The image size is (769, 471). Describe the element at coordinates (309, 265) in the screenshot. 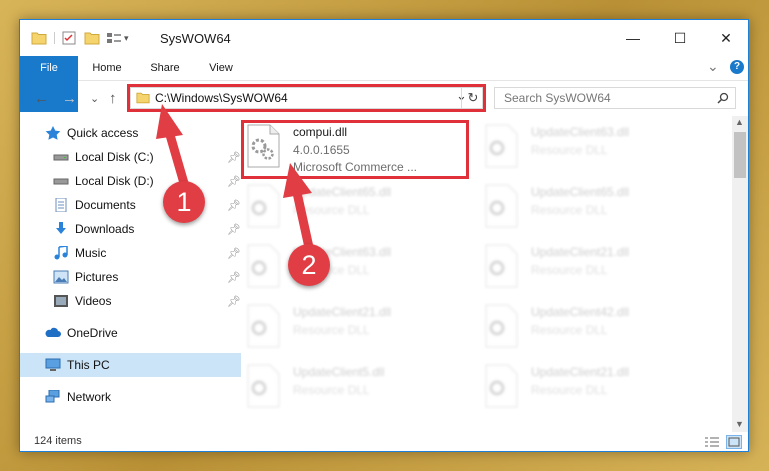

I see `step-badge-2: 2` at that location.